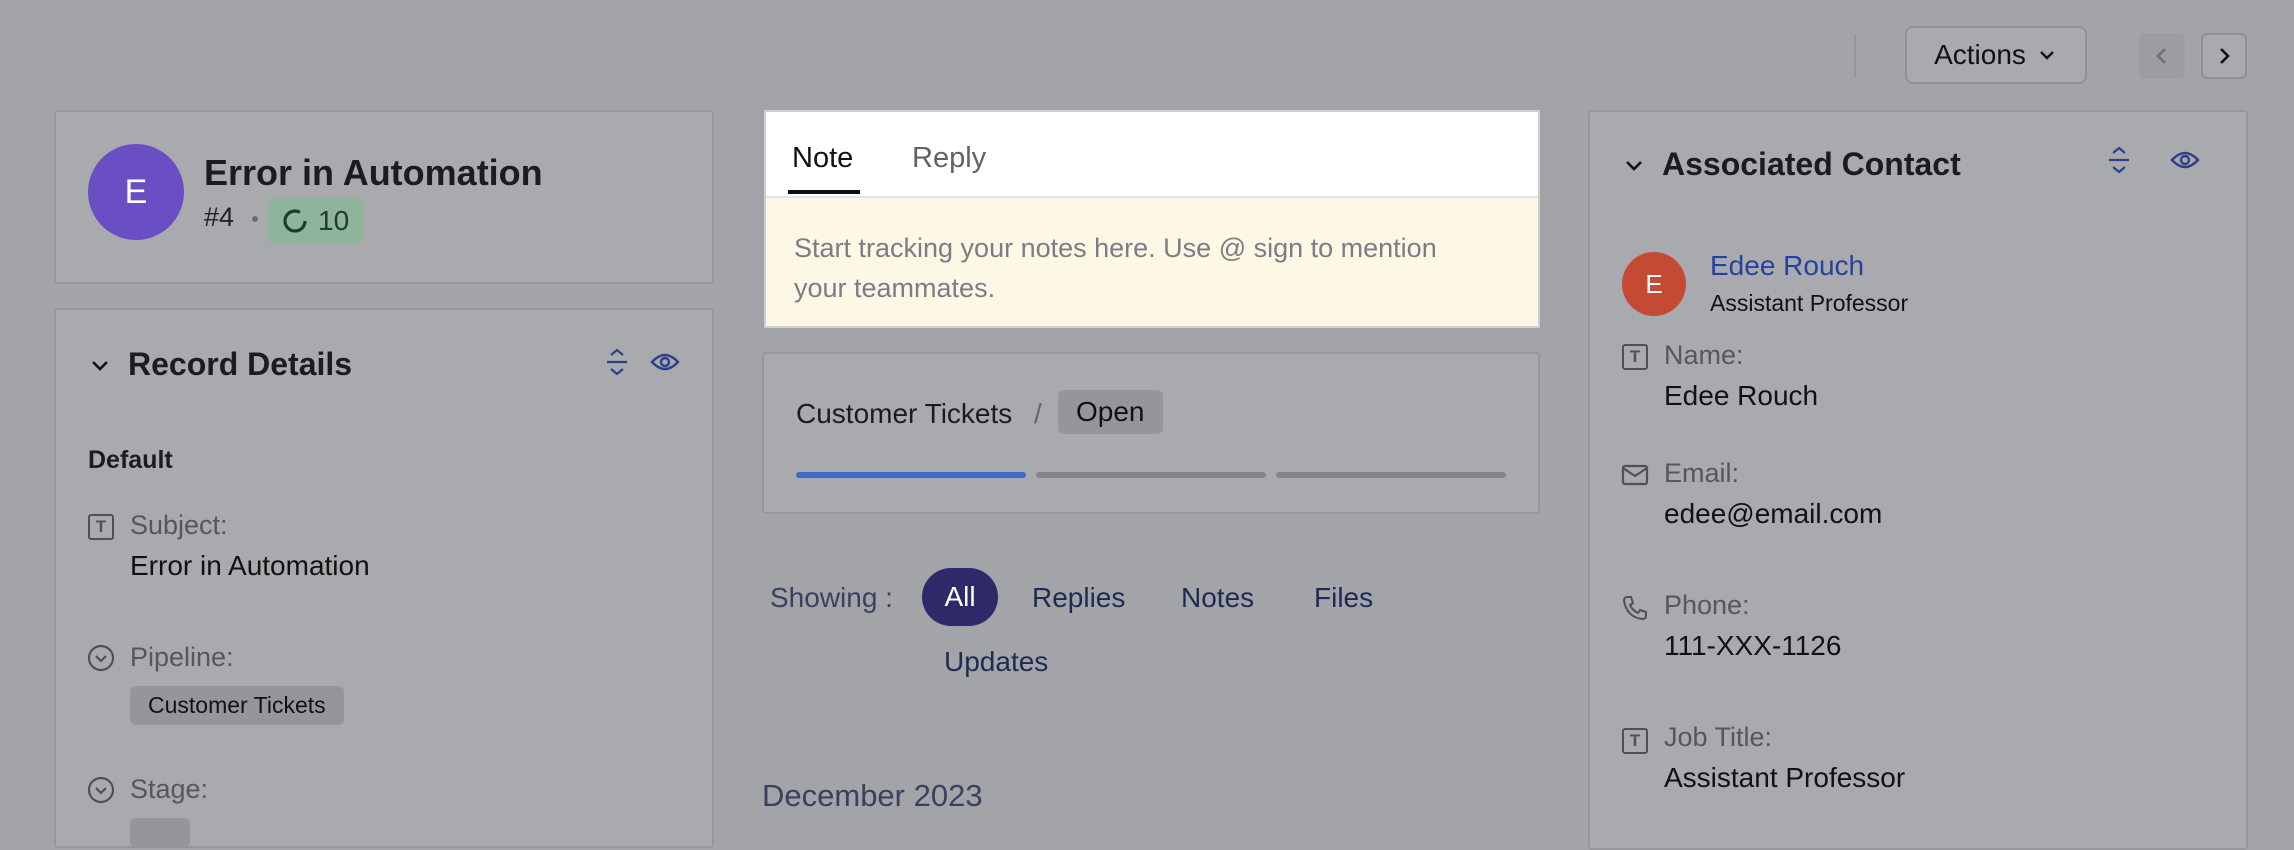  I want to click on chevron-right-icon, so click(2225, 56).